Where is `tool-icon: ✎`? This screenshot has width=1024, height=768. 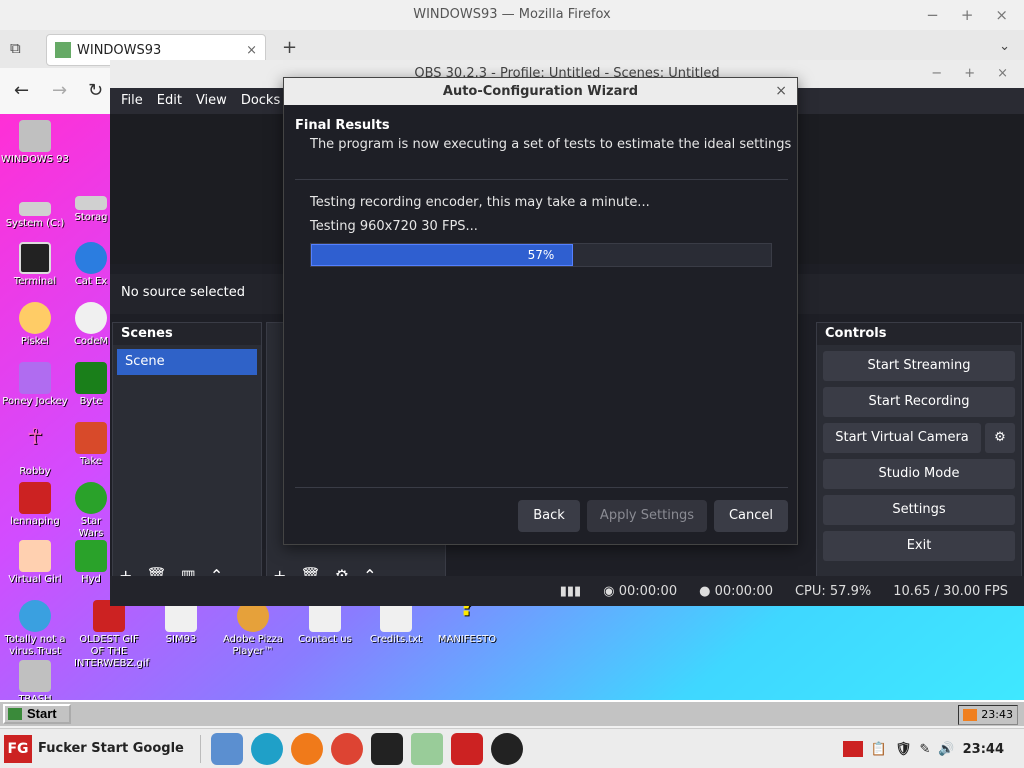 tool-icon: ✎ is located at coordinates (925, 749).